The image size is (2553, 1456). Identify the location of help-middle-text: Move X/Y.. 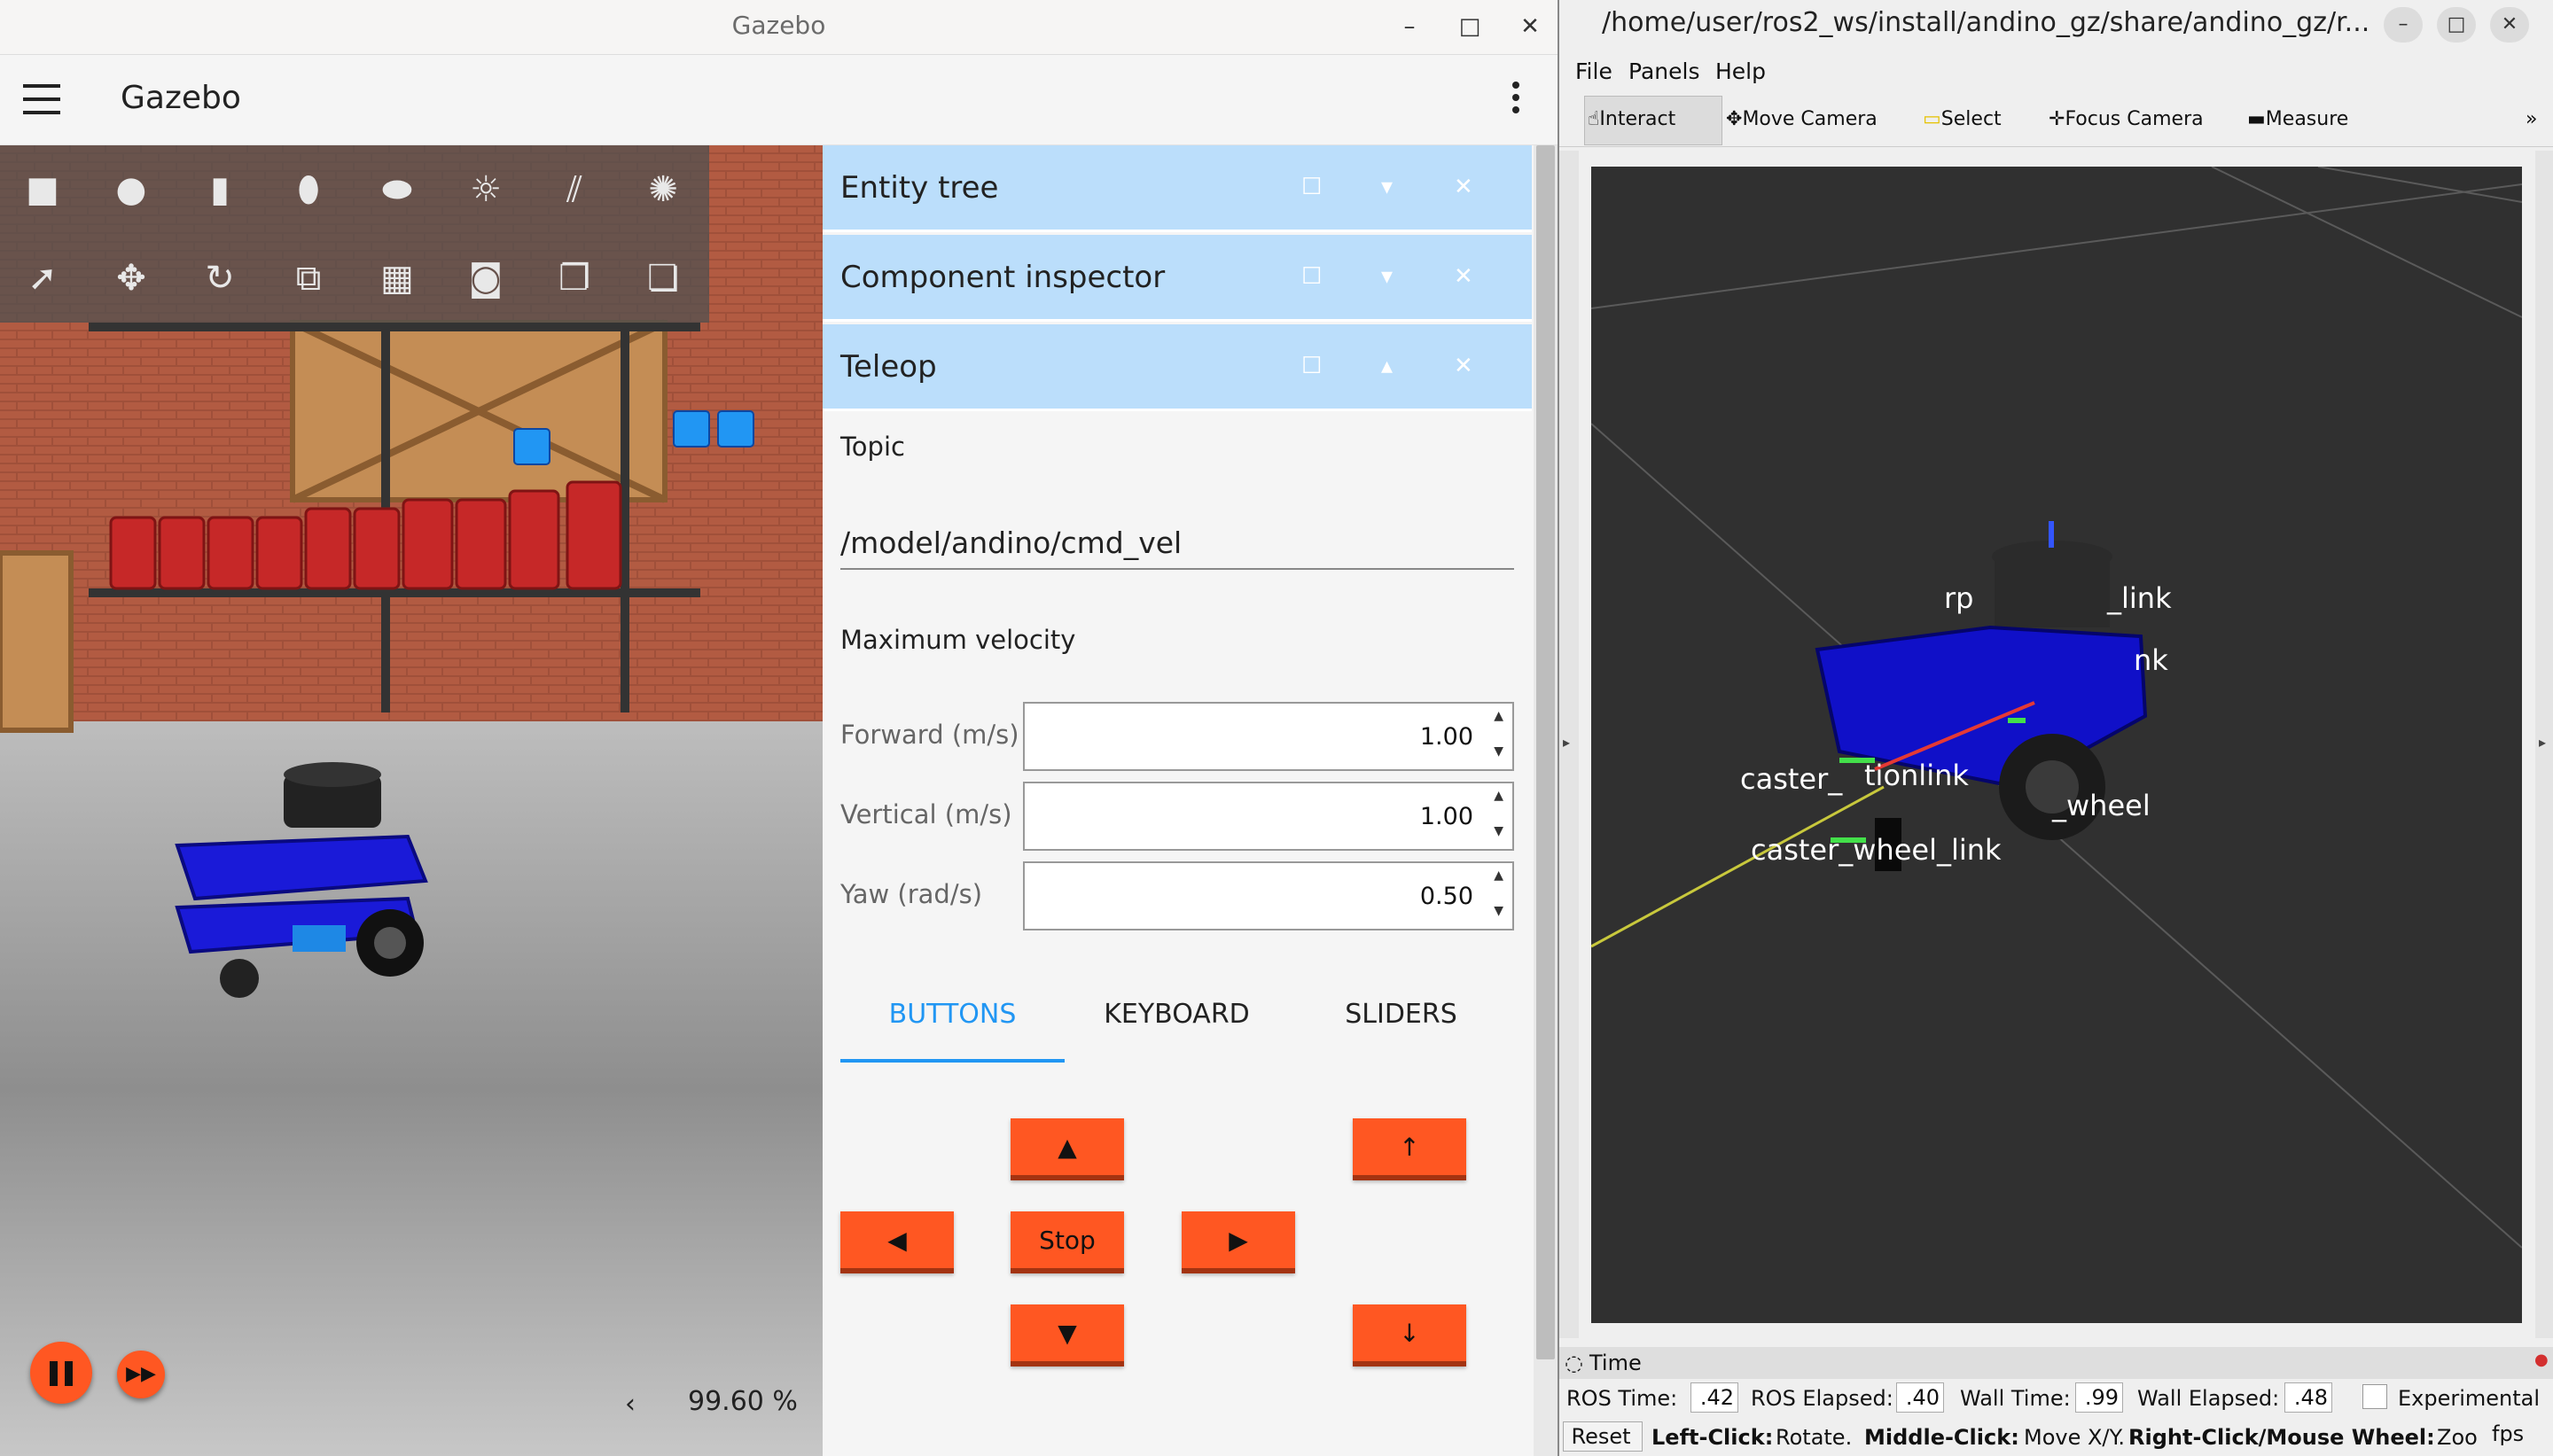
(2074, 1437).